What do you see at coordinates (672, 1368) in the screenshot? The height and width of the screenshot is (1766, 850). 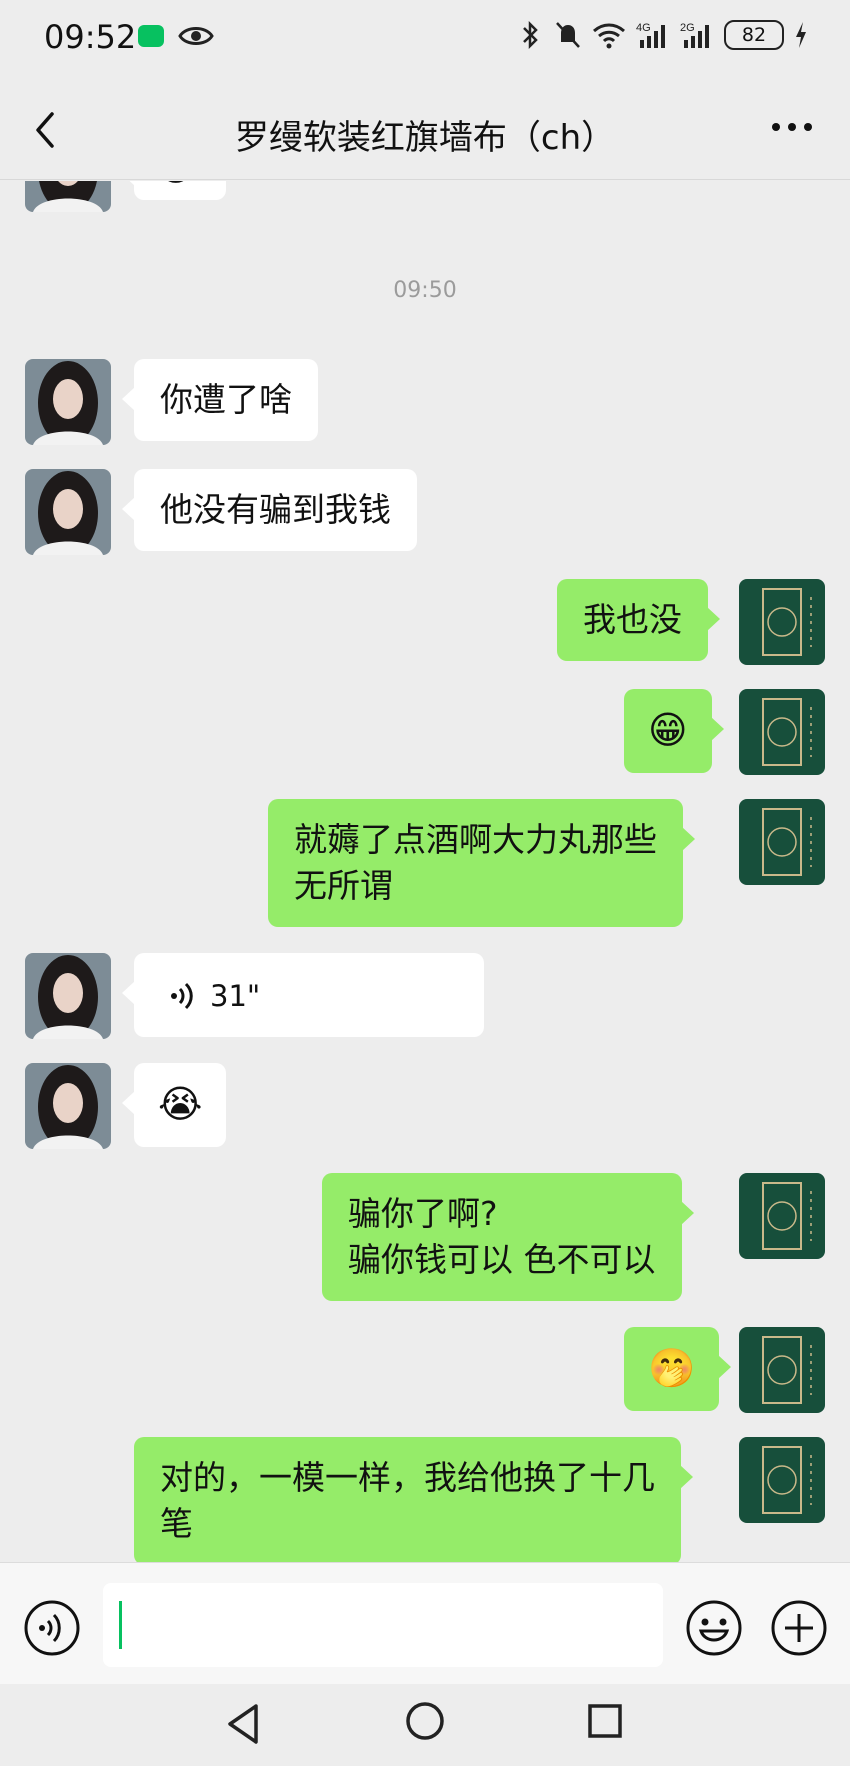 I see `emoji-hand-over-mouth: 🤭` at bounding box center [672, 1368].